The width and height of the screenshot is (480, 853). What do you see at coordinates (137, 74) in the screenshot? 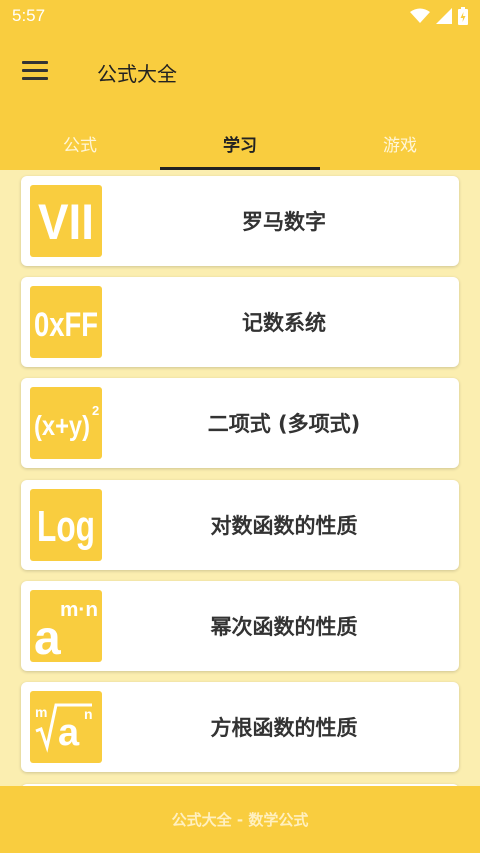
I see `app-title: 公式大全` at bounding box center [137, 74].